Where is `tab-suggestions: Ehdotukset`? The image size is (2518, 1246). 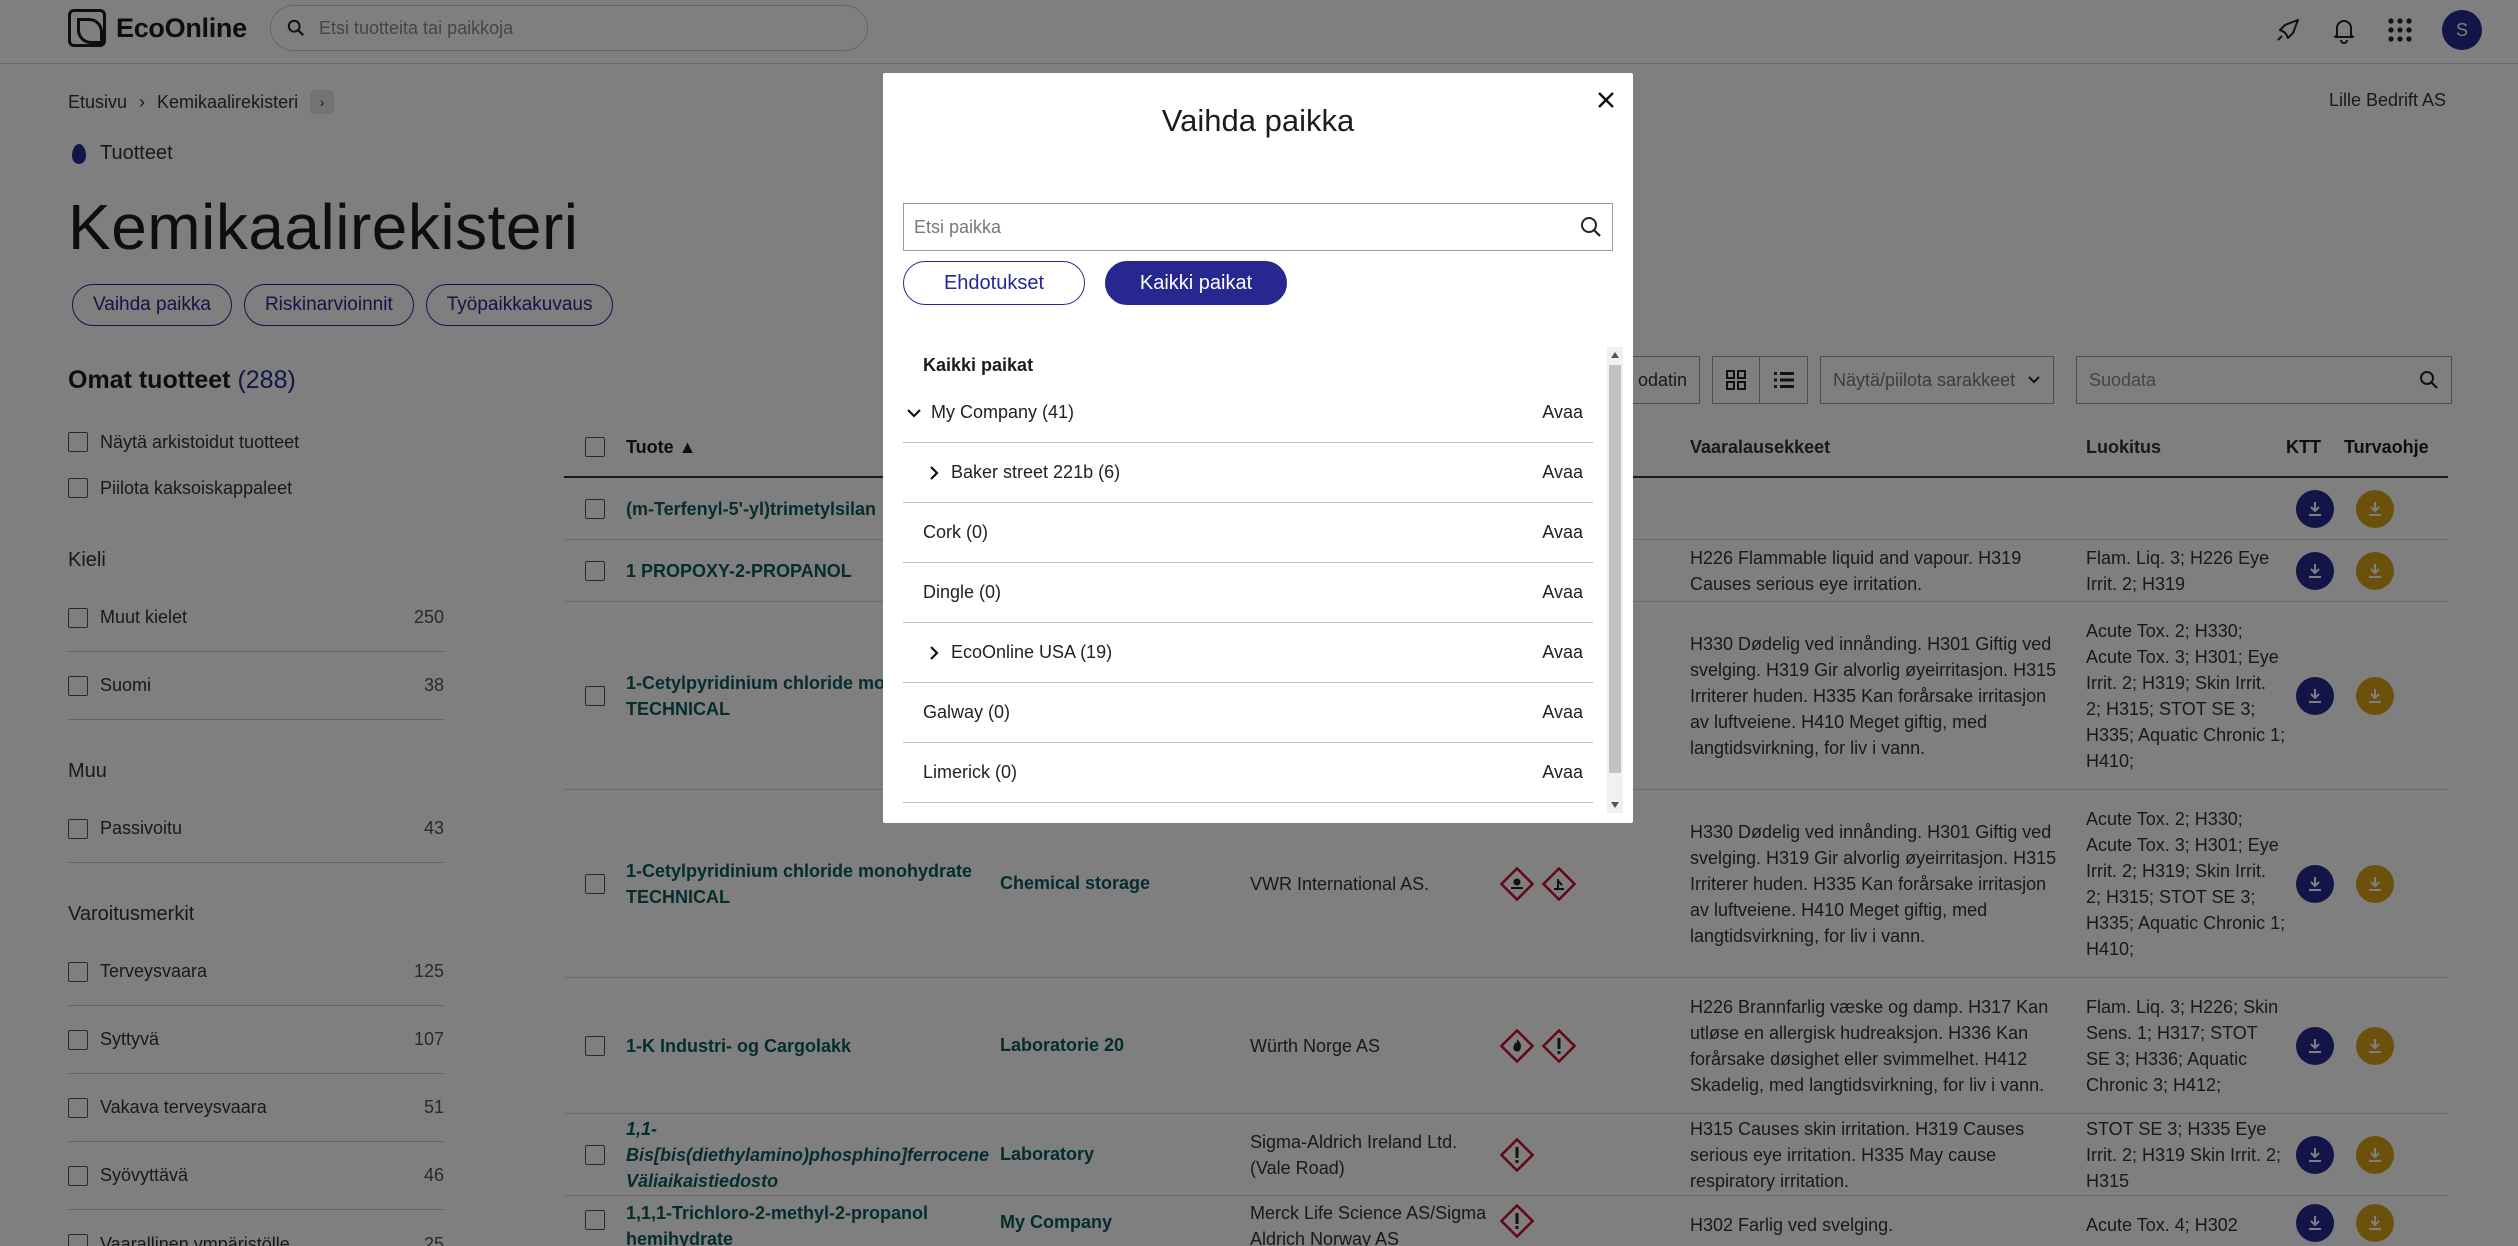 tab-suggestions: Ehdotukset is located at coordinates (994, 283).